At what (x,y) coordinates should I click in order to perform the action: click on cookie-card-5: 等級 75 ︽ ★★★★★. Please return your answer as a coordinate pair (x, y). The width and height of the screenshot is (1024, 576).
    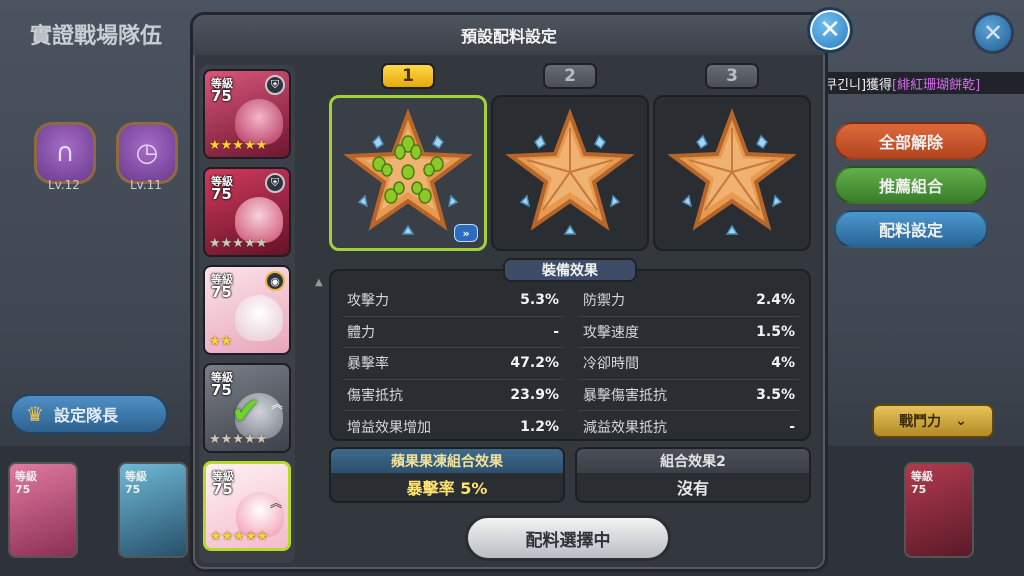
    Looking at the image, I should click on (247, 506).